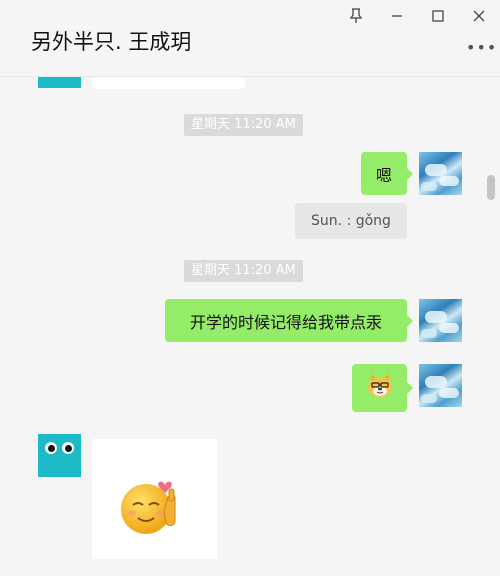  What do you see at coordinates (397, 16) in the screenshot?
I see `minimize-icon` at bounding box center [397, 16].